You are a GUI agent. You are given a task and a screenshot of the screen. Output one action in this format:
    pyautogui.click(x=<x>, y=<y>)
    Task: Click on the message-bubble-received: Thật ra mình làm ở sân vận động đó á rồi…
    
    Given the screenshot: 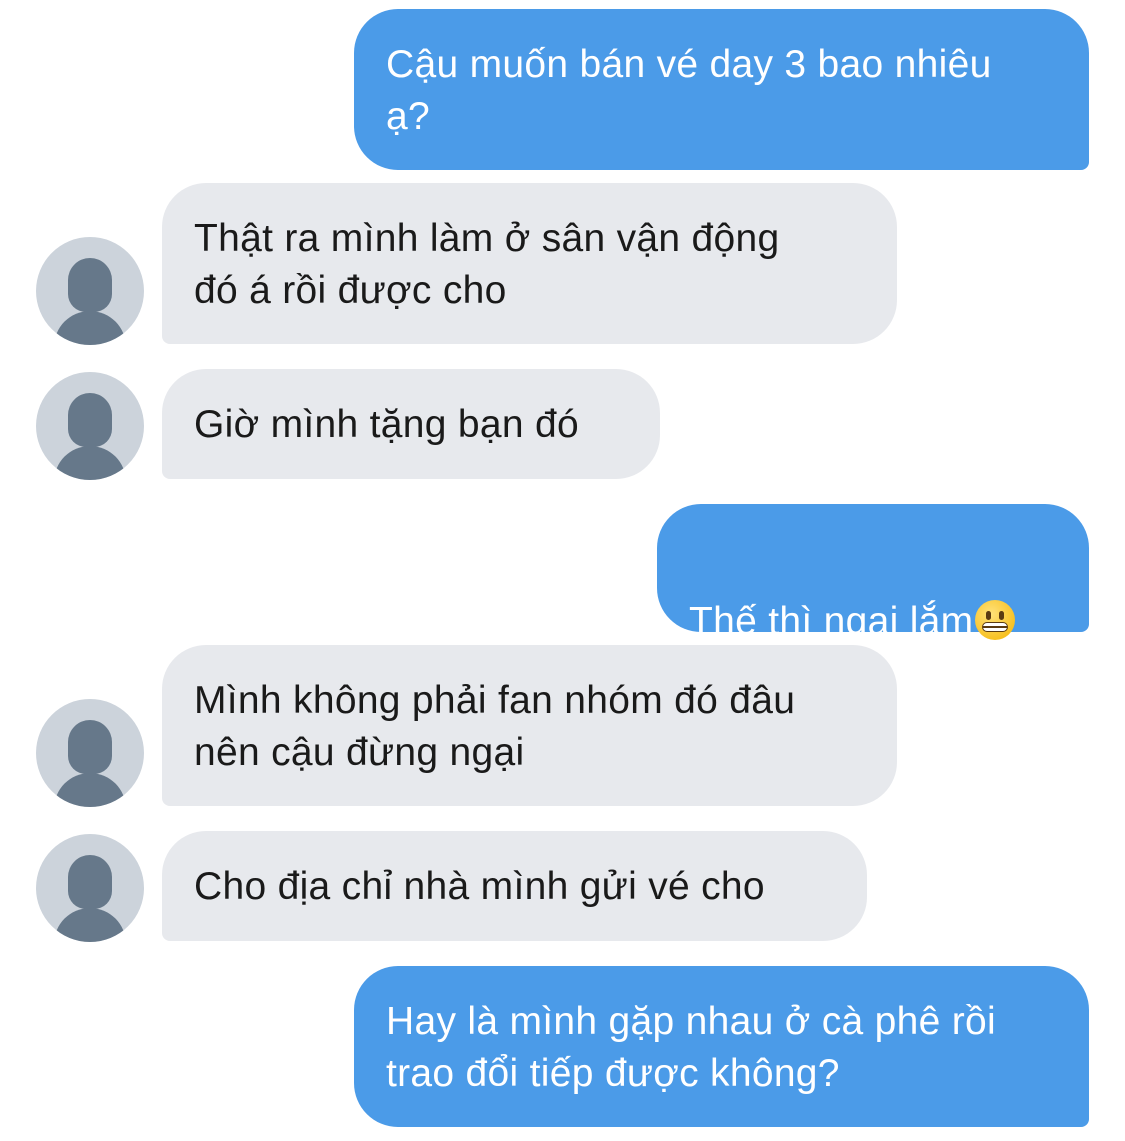 What is the action you would take?
    pyautogui.click(x=529, y=263)
    